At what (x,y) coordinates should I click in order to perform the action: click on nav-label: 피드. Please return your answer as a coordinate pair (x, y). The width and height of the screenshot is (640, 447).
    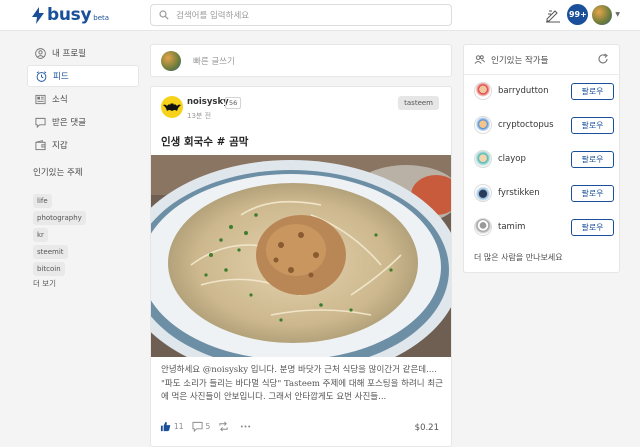
    Looking at the image, I should click on (61, 77).